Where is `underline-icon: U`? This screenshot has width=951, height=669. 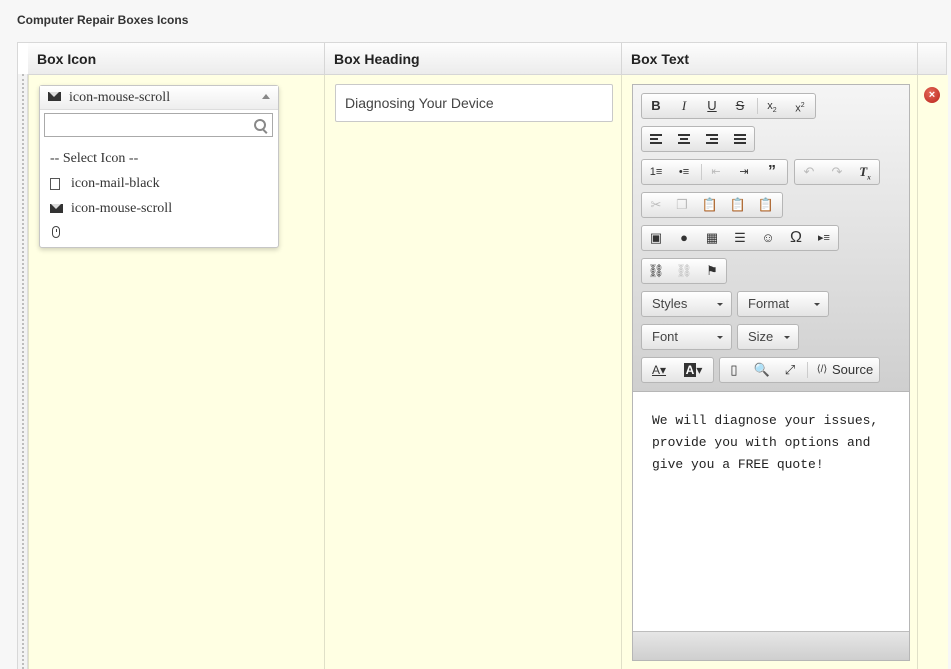 underline-icon: U is located at coordinates (712, 106).